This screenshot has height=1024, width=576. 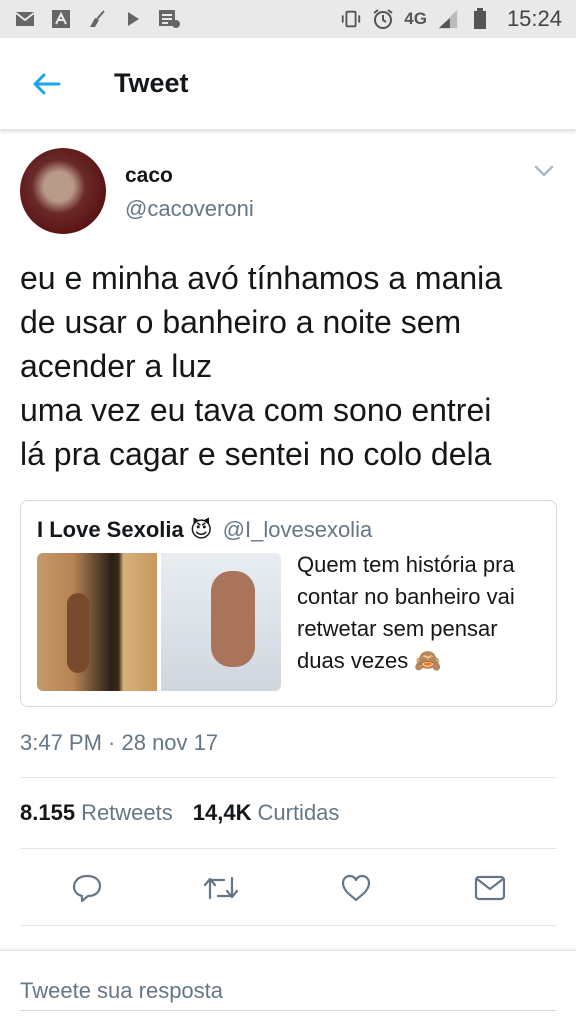 What do you see at coordinates (159, 622) in the screenshot?
I see `quoted-media` at bounding box center [159, 622].